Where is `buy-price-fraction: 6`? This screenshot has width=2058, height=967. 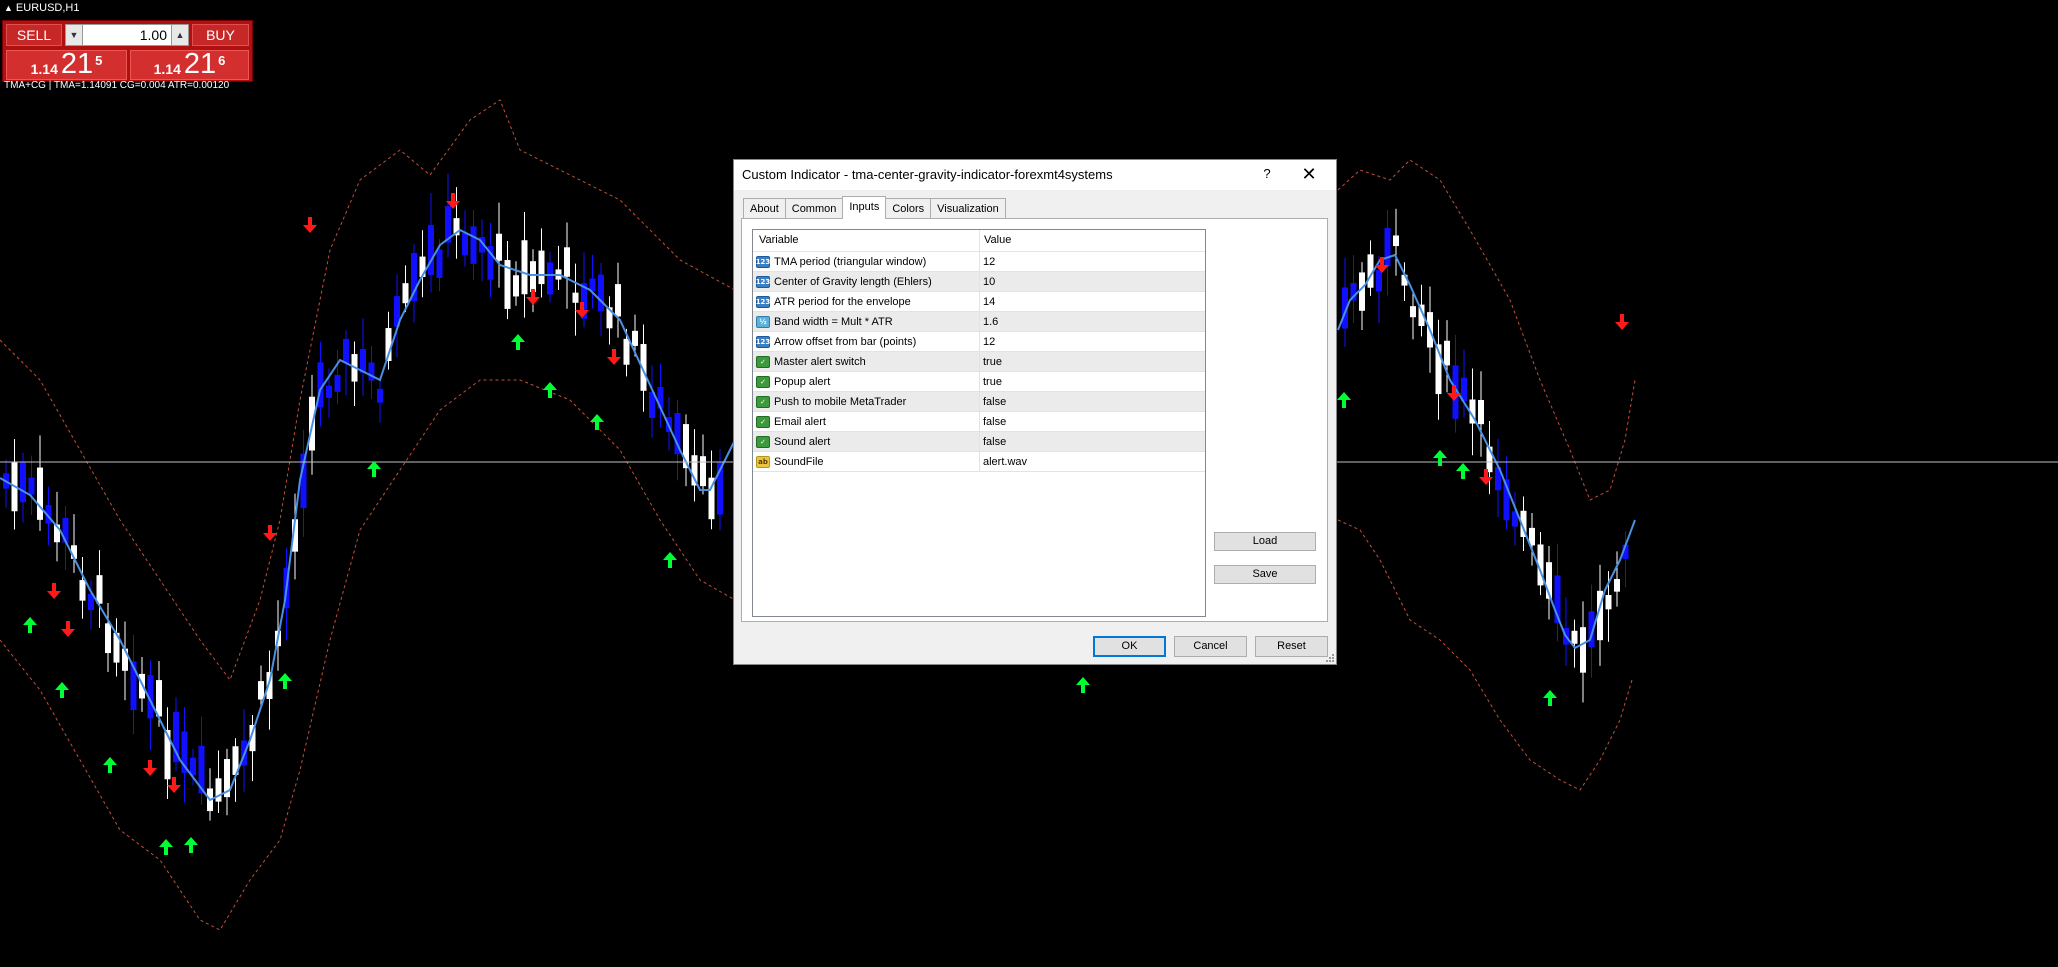
buy-price-fraction: 6 is located at coordinates (222, 60).